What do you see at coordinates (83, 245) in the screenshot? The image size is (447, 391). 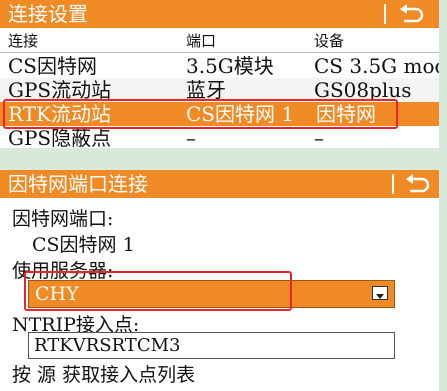 I see `port-value: CS因特网 1` at bounding box center [83, 245].